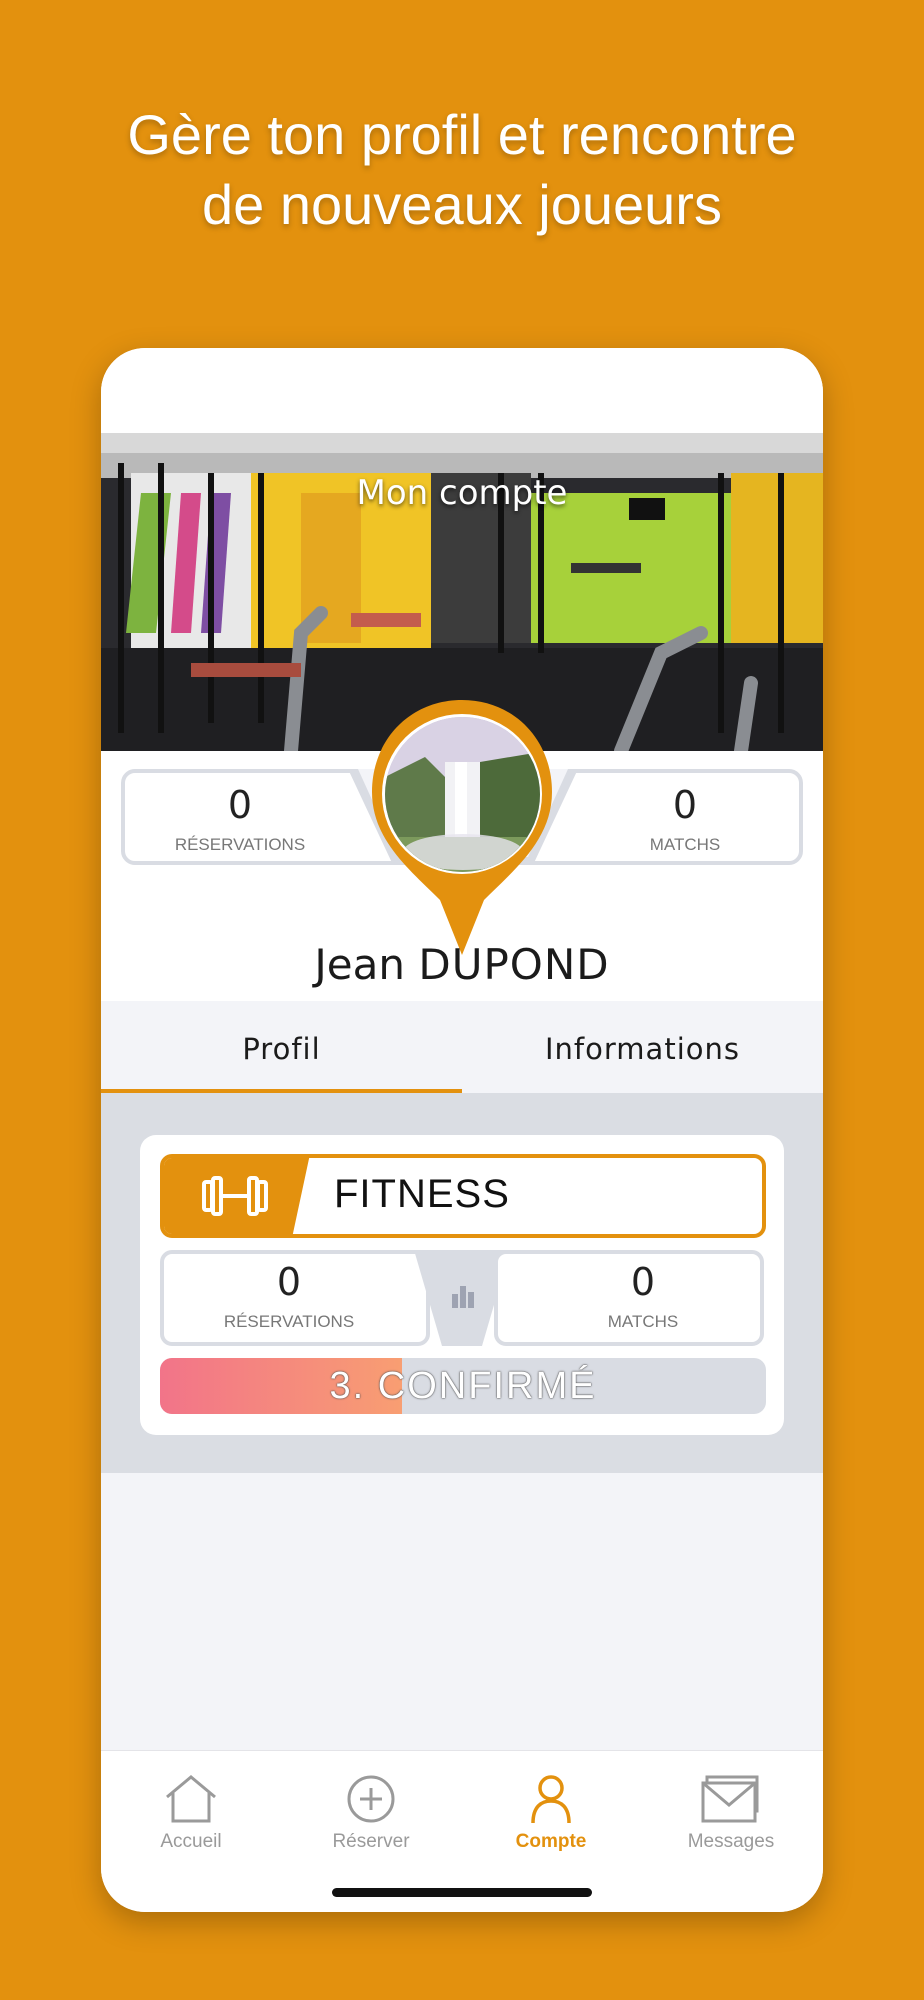 Image resolution: width=924 pixels, height=2000 pixels. What do you see at coordinates (685, 805) in the screenshot?
I see `matchs-count: 0` at bounding box center [685, 805].